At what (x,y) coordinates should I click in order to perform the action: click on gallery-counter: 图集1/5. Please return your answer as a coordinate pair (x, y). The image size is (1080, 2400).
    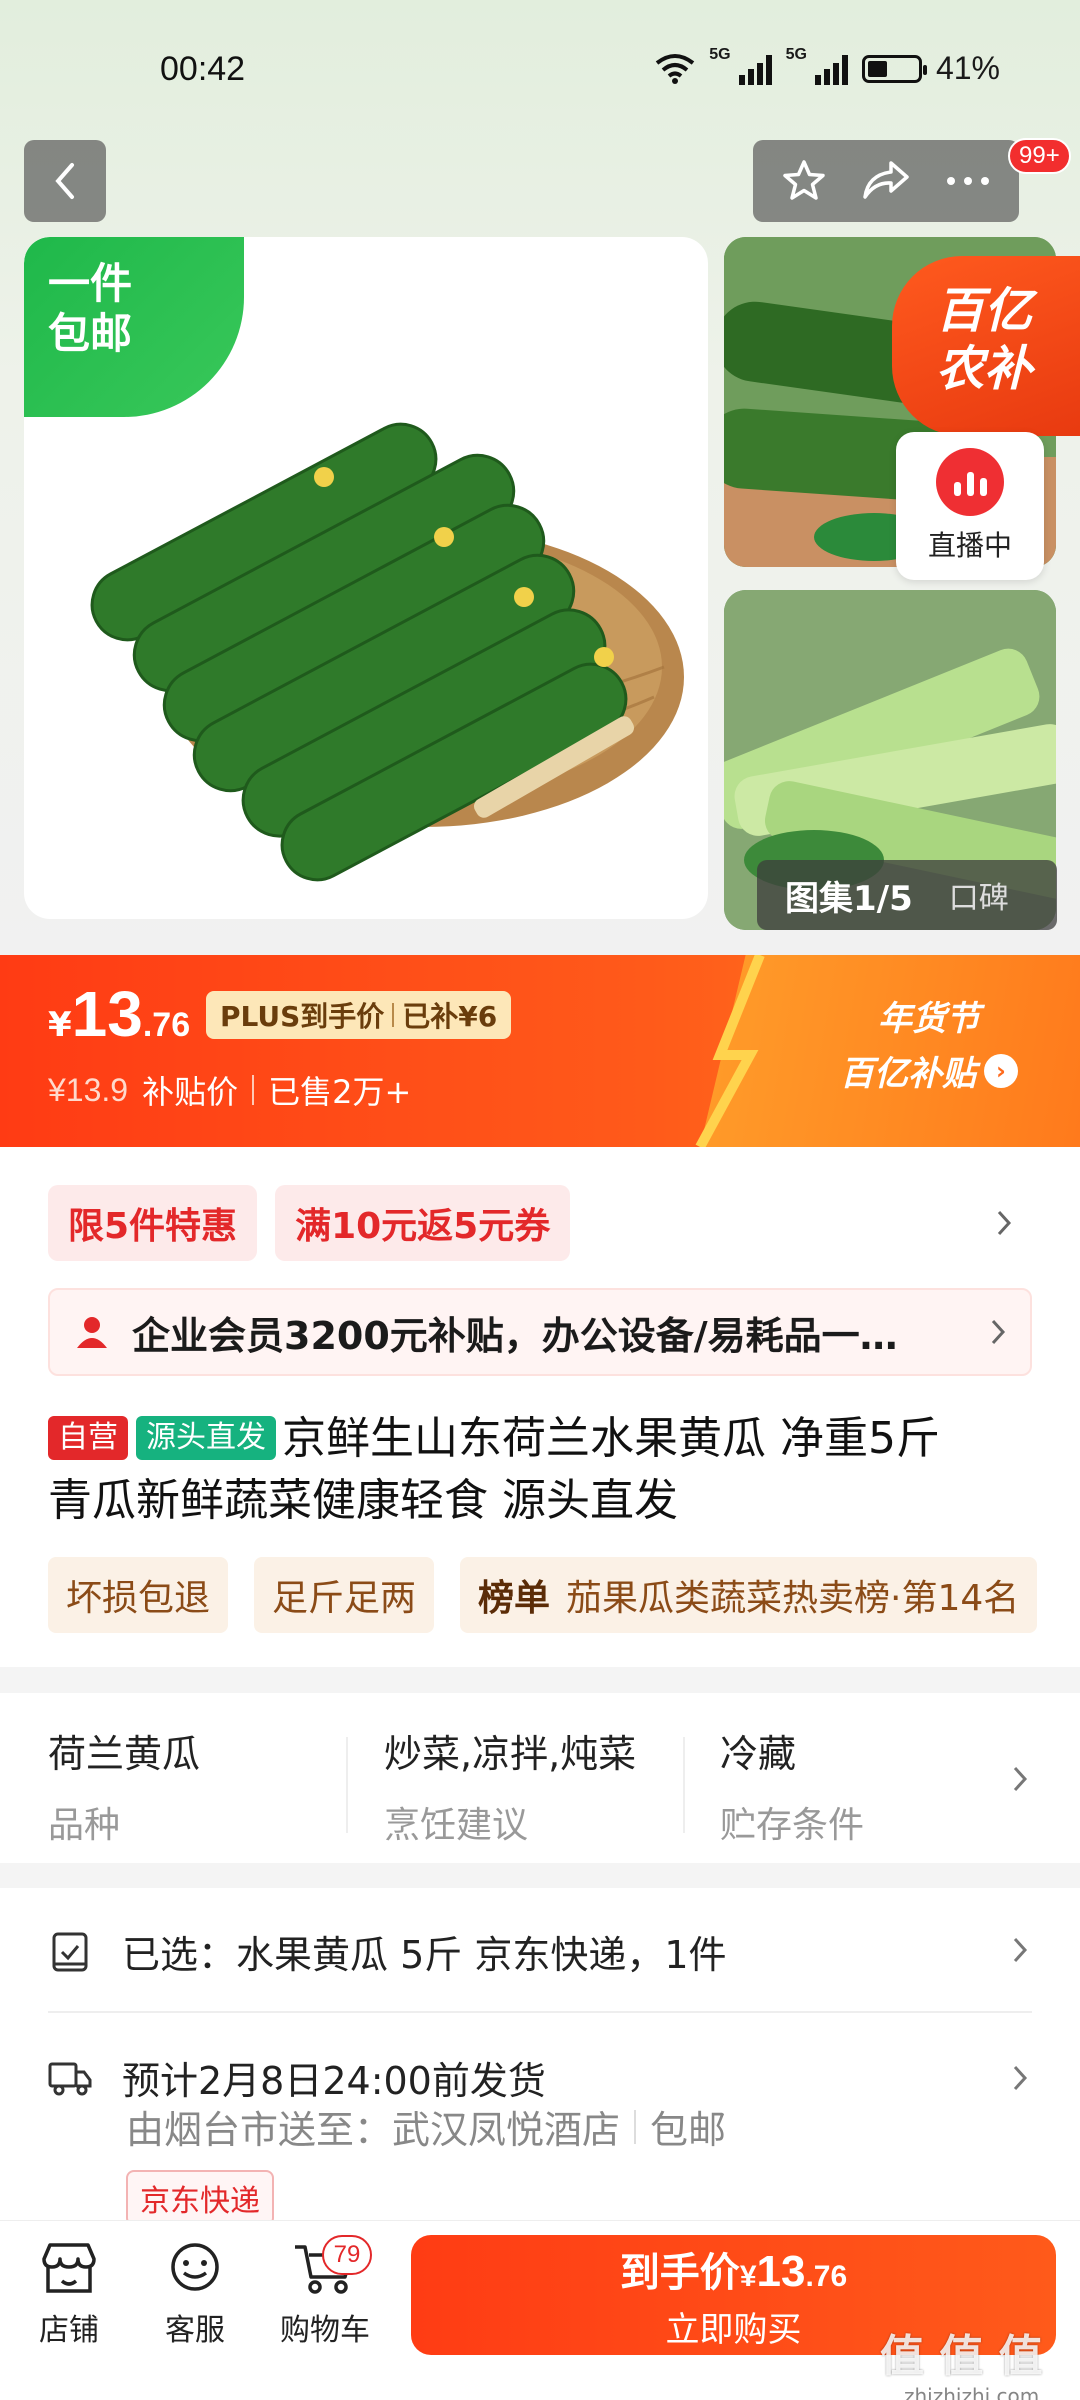
    Looking at the image, I should click on (849, 895).